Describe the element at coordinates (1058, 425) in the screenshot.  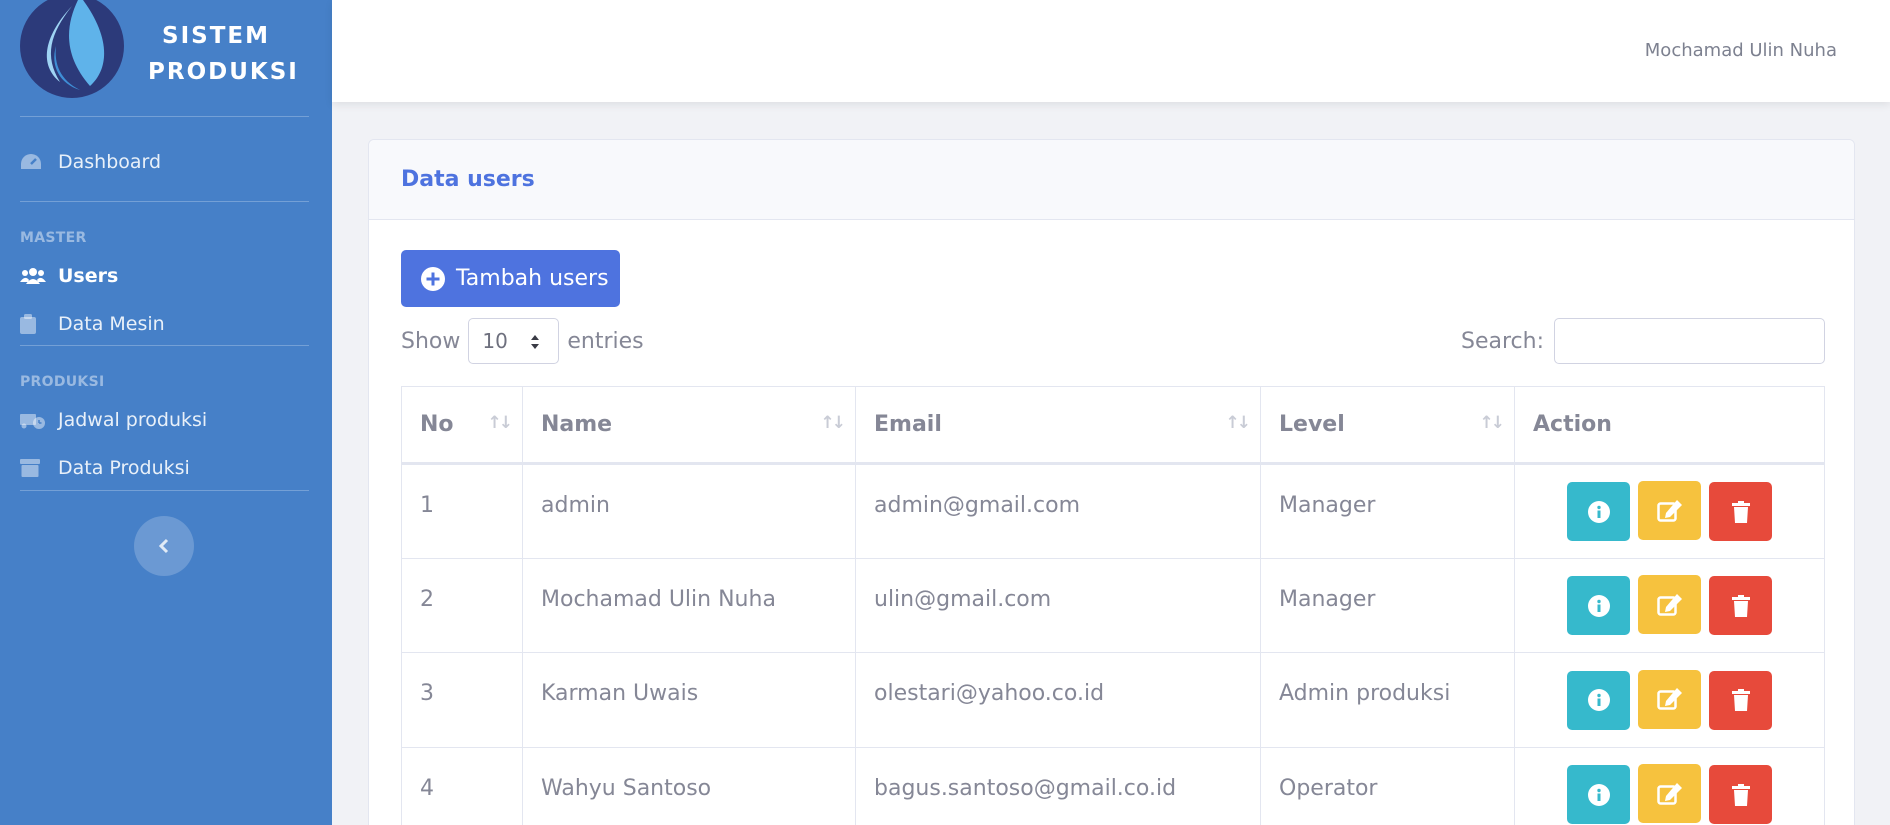
I see `column-header-email: Email ↑↓` at that location.